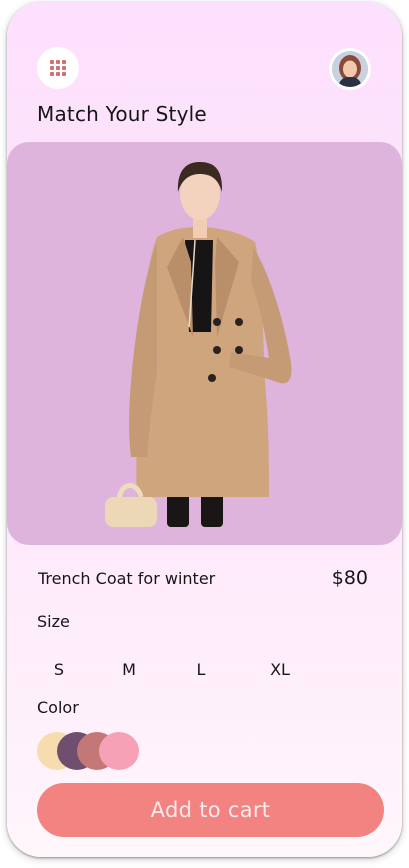 This screenshot has width=409, height=868. I want to click on grid-menu-icon, so click(58, 68).